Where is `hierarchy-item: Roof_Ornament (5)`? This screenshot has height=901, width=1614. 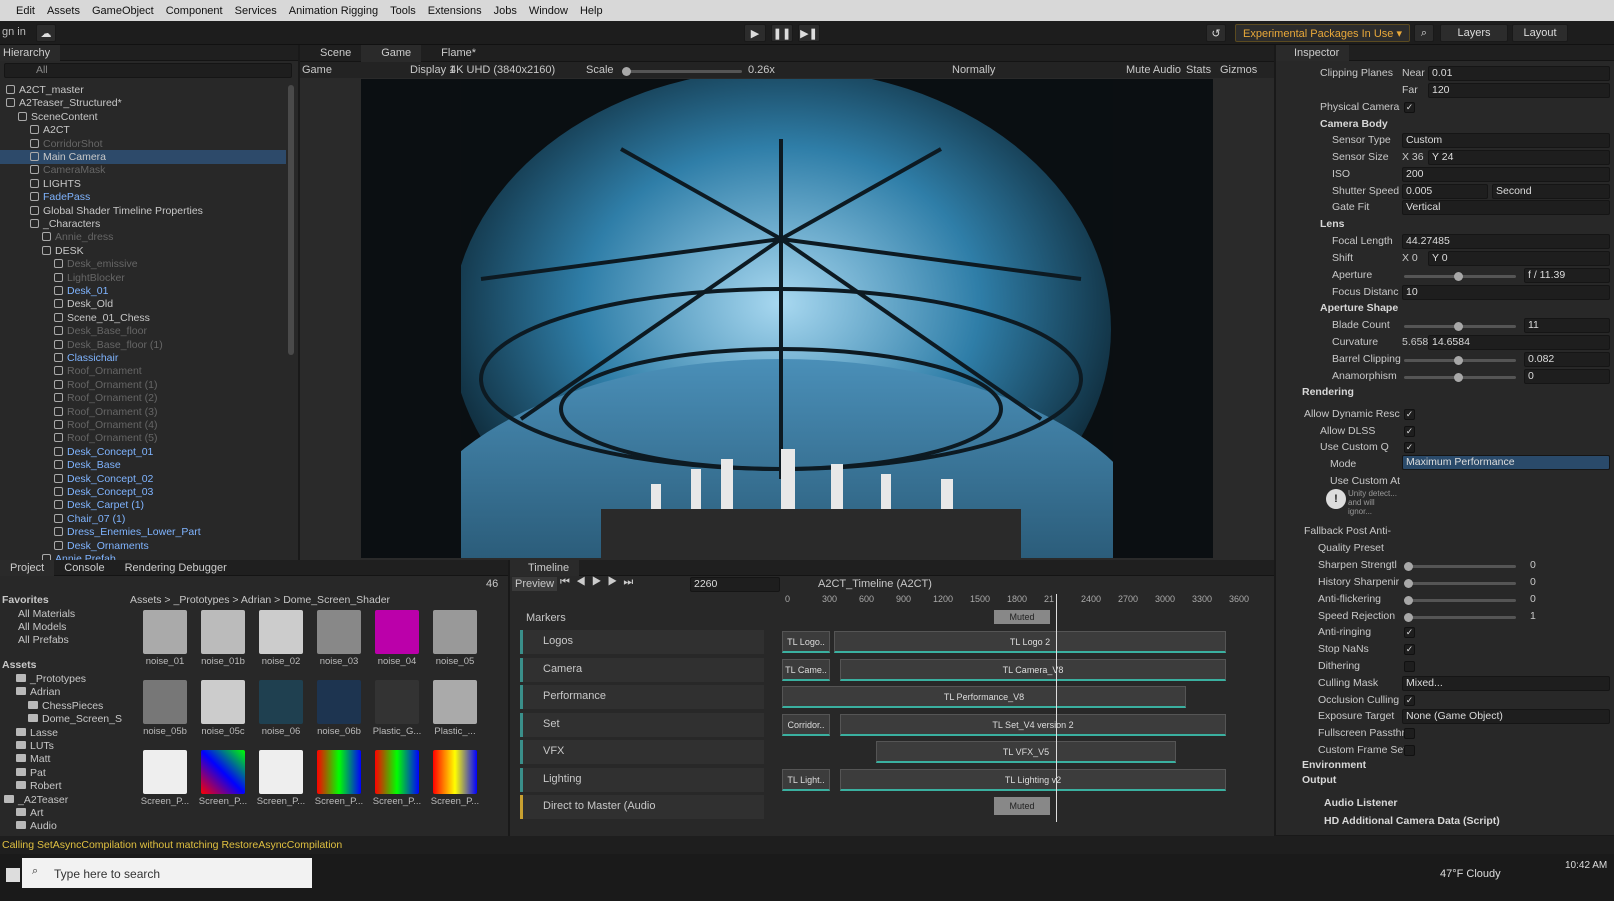 hierarchy-item: Roof_Ornament (5) is located at coordinates (143, 438).